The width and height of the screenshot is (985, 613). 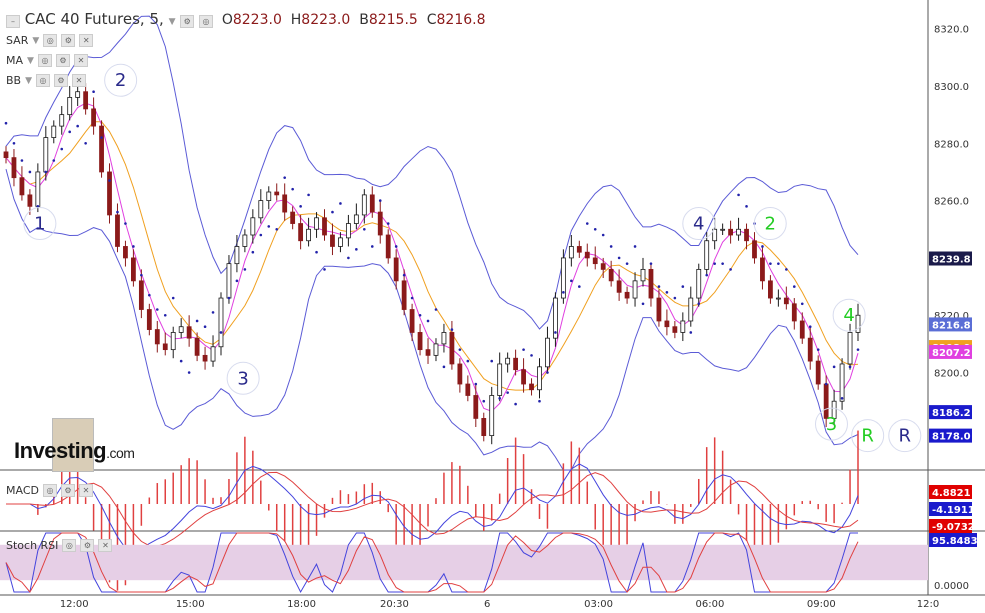 I want to click on indicator-macd: MACD ◎ ⚙ ✕, so click(x=49, y=490).